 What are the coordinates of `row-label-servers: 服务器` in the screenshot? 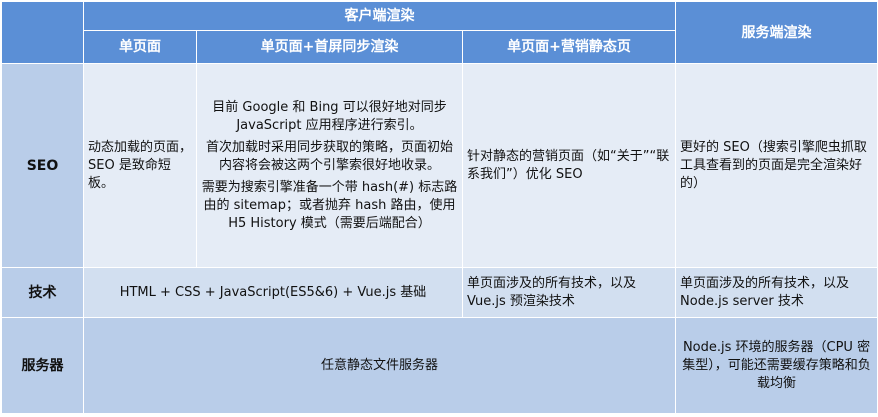 It's located at (42, 365).